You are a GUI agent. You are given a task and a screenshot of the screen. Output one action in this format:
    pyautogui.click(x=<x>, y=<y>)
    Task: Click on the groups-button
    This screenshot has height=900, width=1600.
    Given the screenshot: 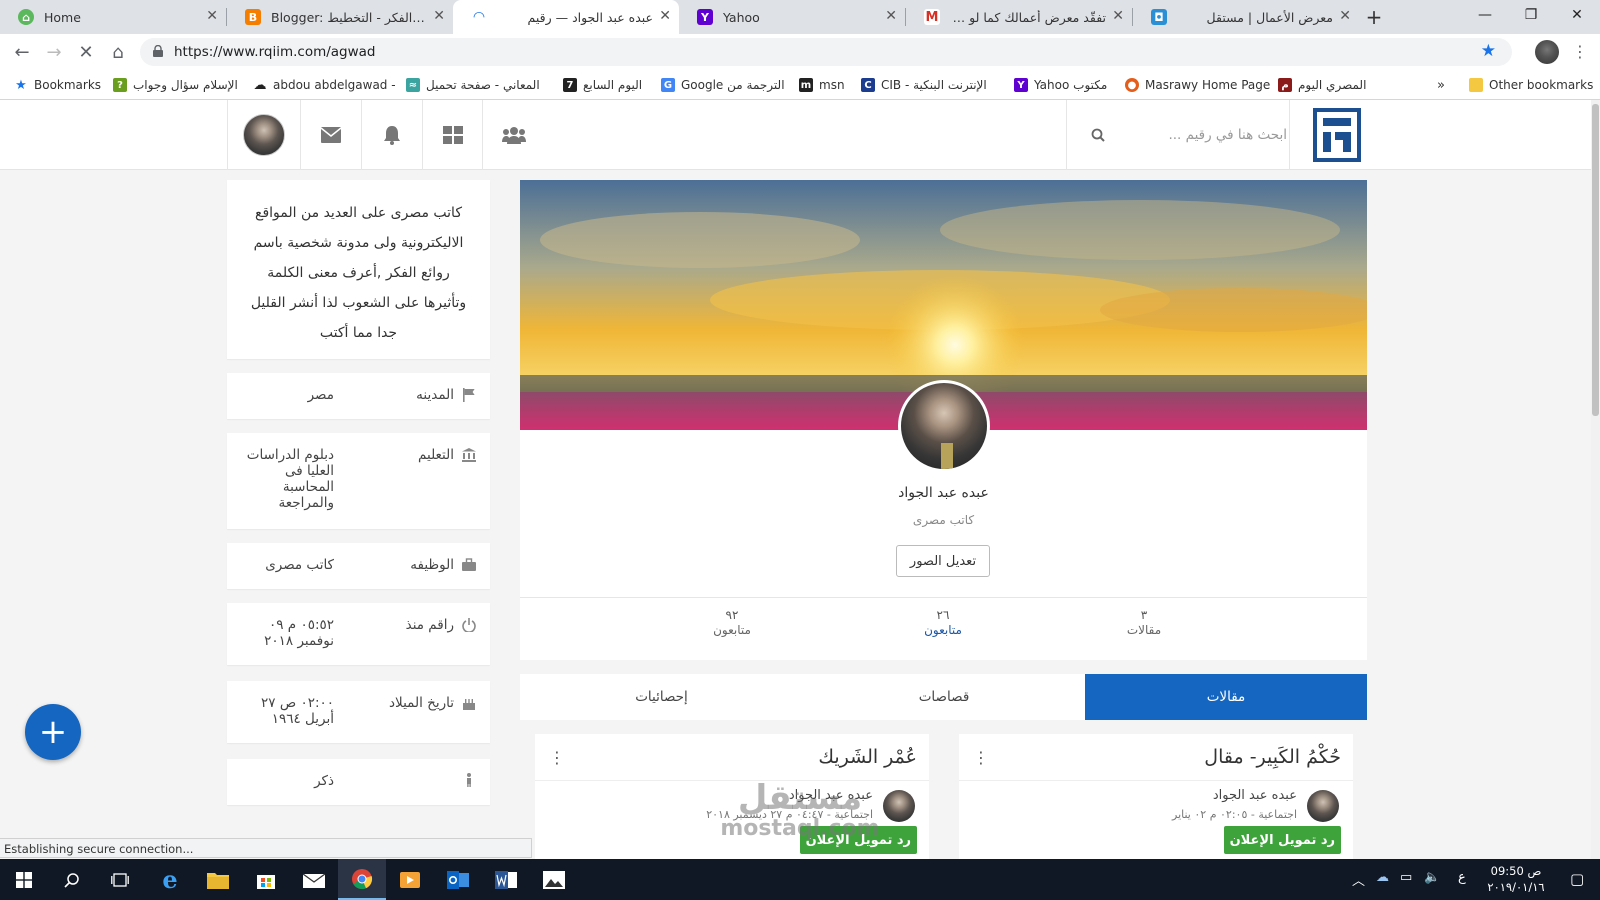 What is the action you would take?
    pyautogui.click(x=513, y=135)
    